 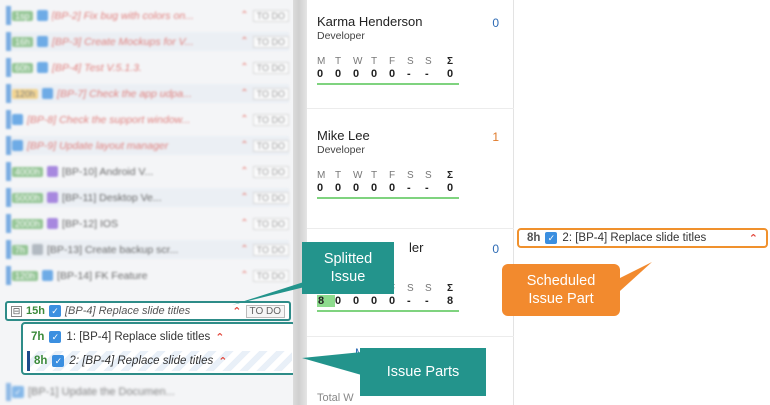 What do you see at coordinates (147, 145) in the screenshot?
I see `backlog-row: [BP-9] Update layout manager ⌃ TO DO` at bounding box center [147, 145].